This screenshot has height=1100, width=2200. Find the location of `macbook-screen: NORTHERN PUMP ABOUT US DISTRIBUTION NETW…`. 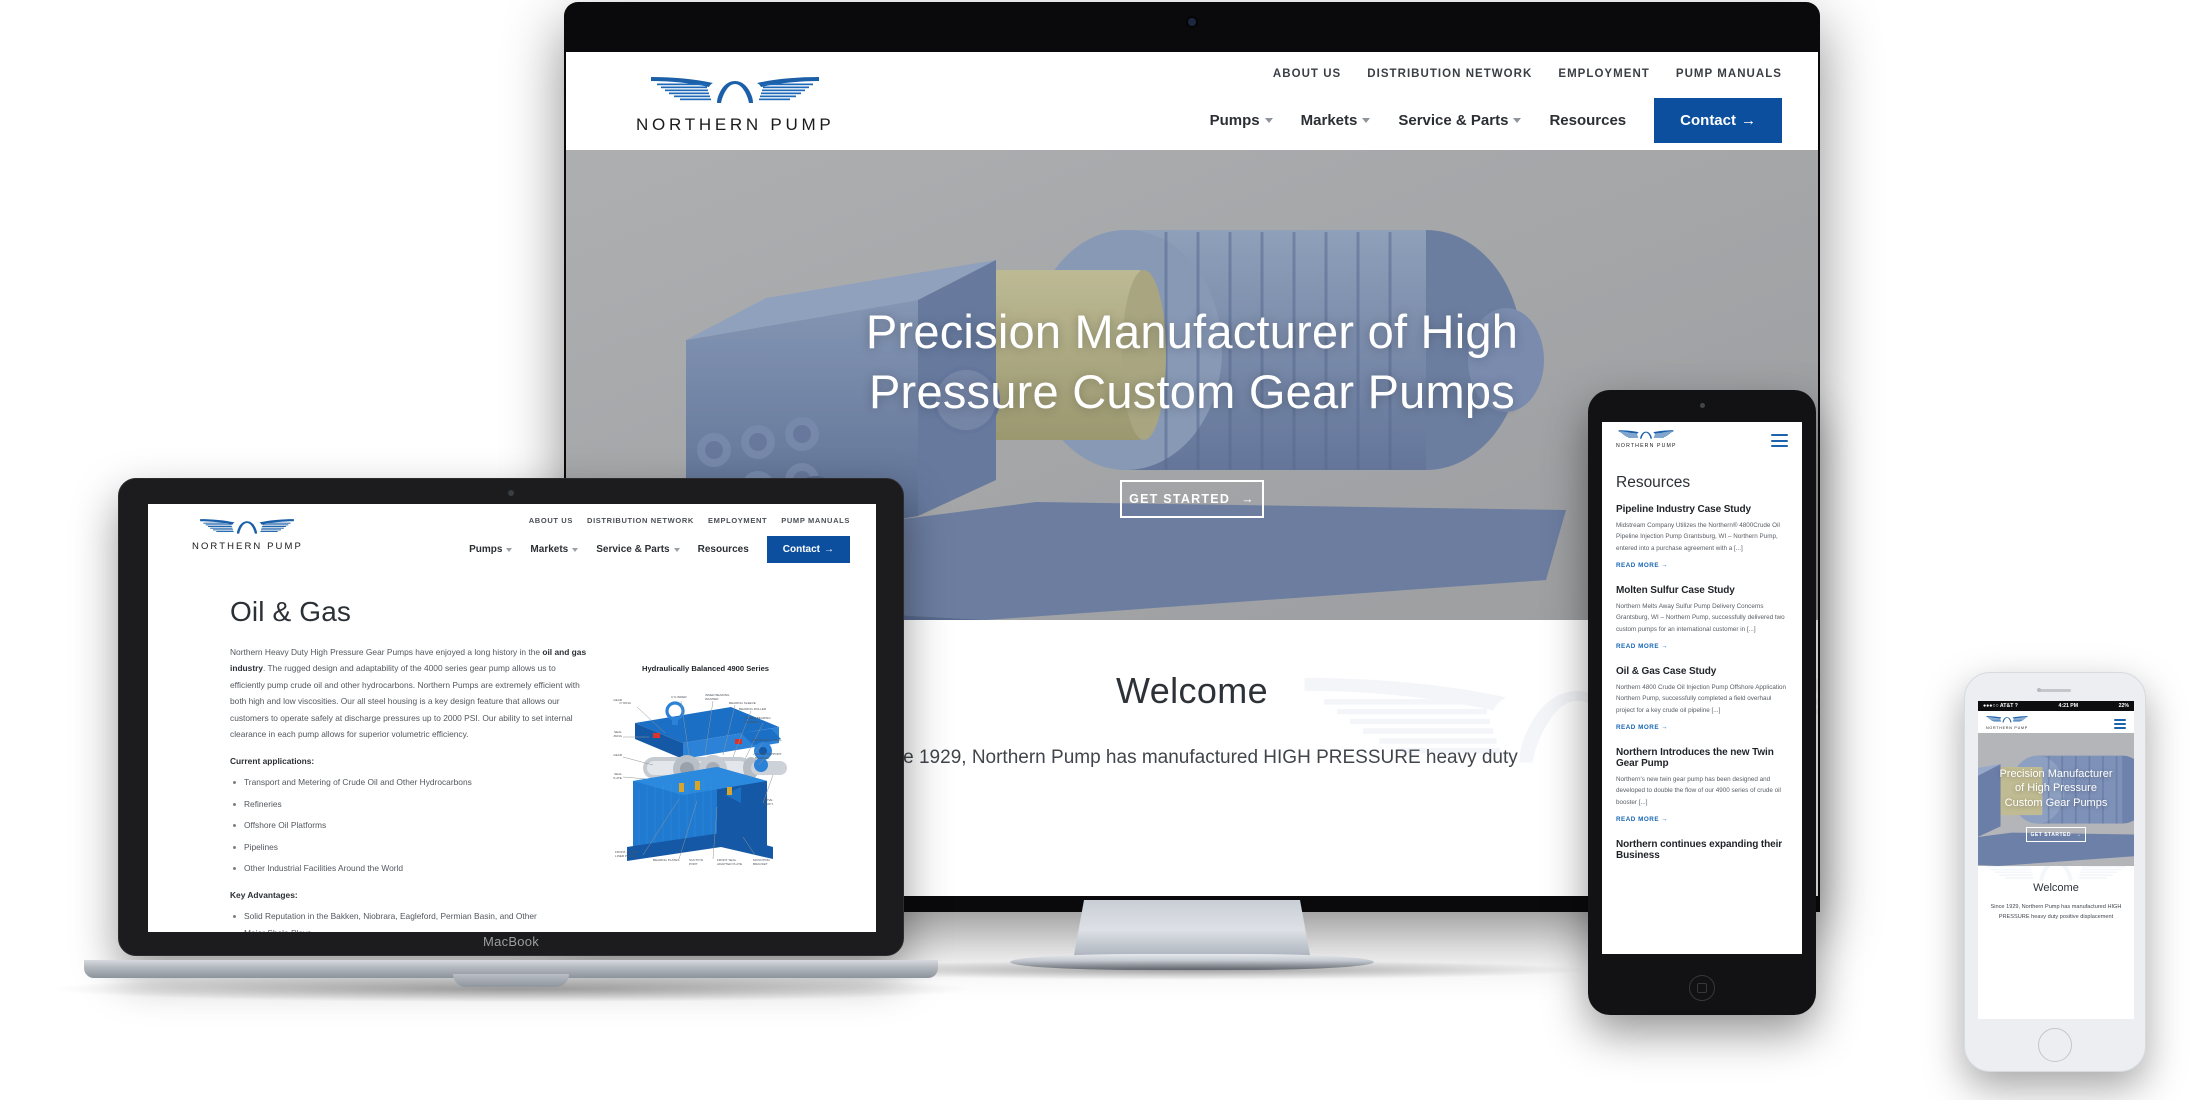

macbook-screen: NORTHERN PUMP ABOUT US DISTRIBUTION NETW… is located at coordinates (512, 718).